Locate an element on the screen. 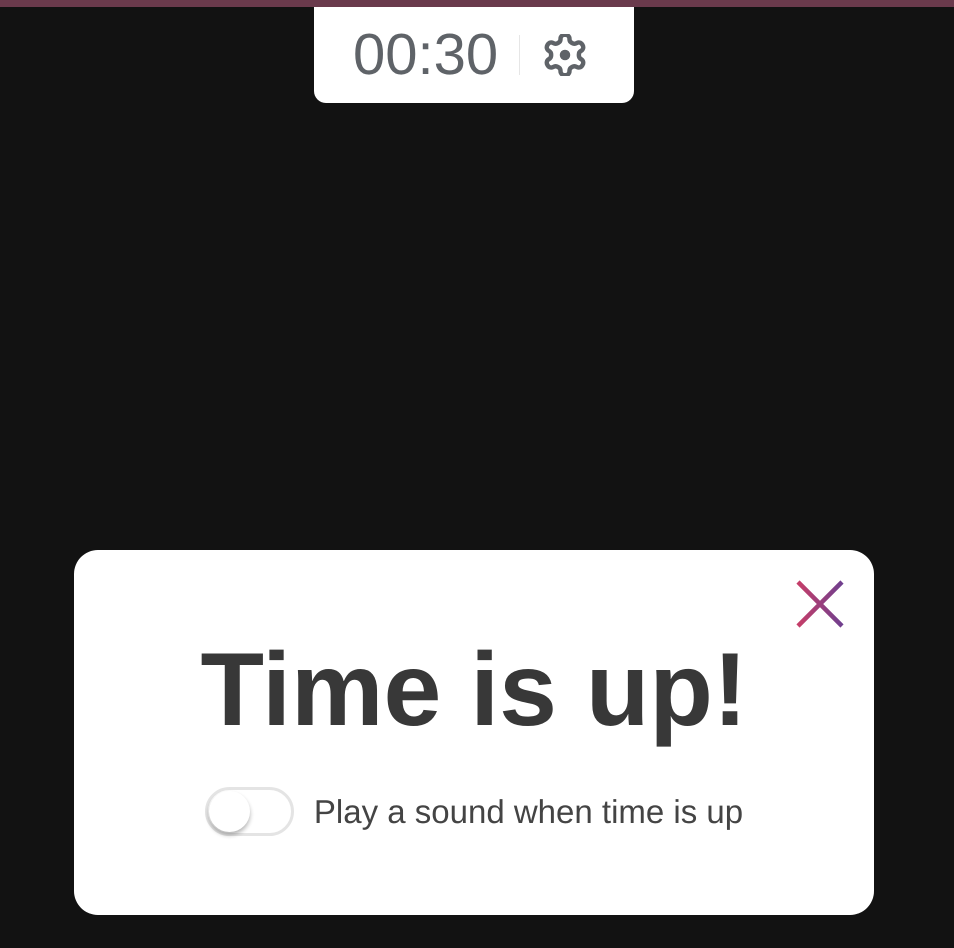 This screenshot has height=948, width=954. close-button is located at coordinates (820, 604).